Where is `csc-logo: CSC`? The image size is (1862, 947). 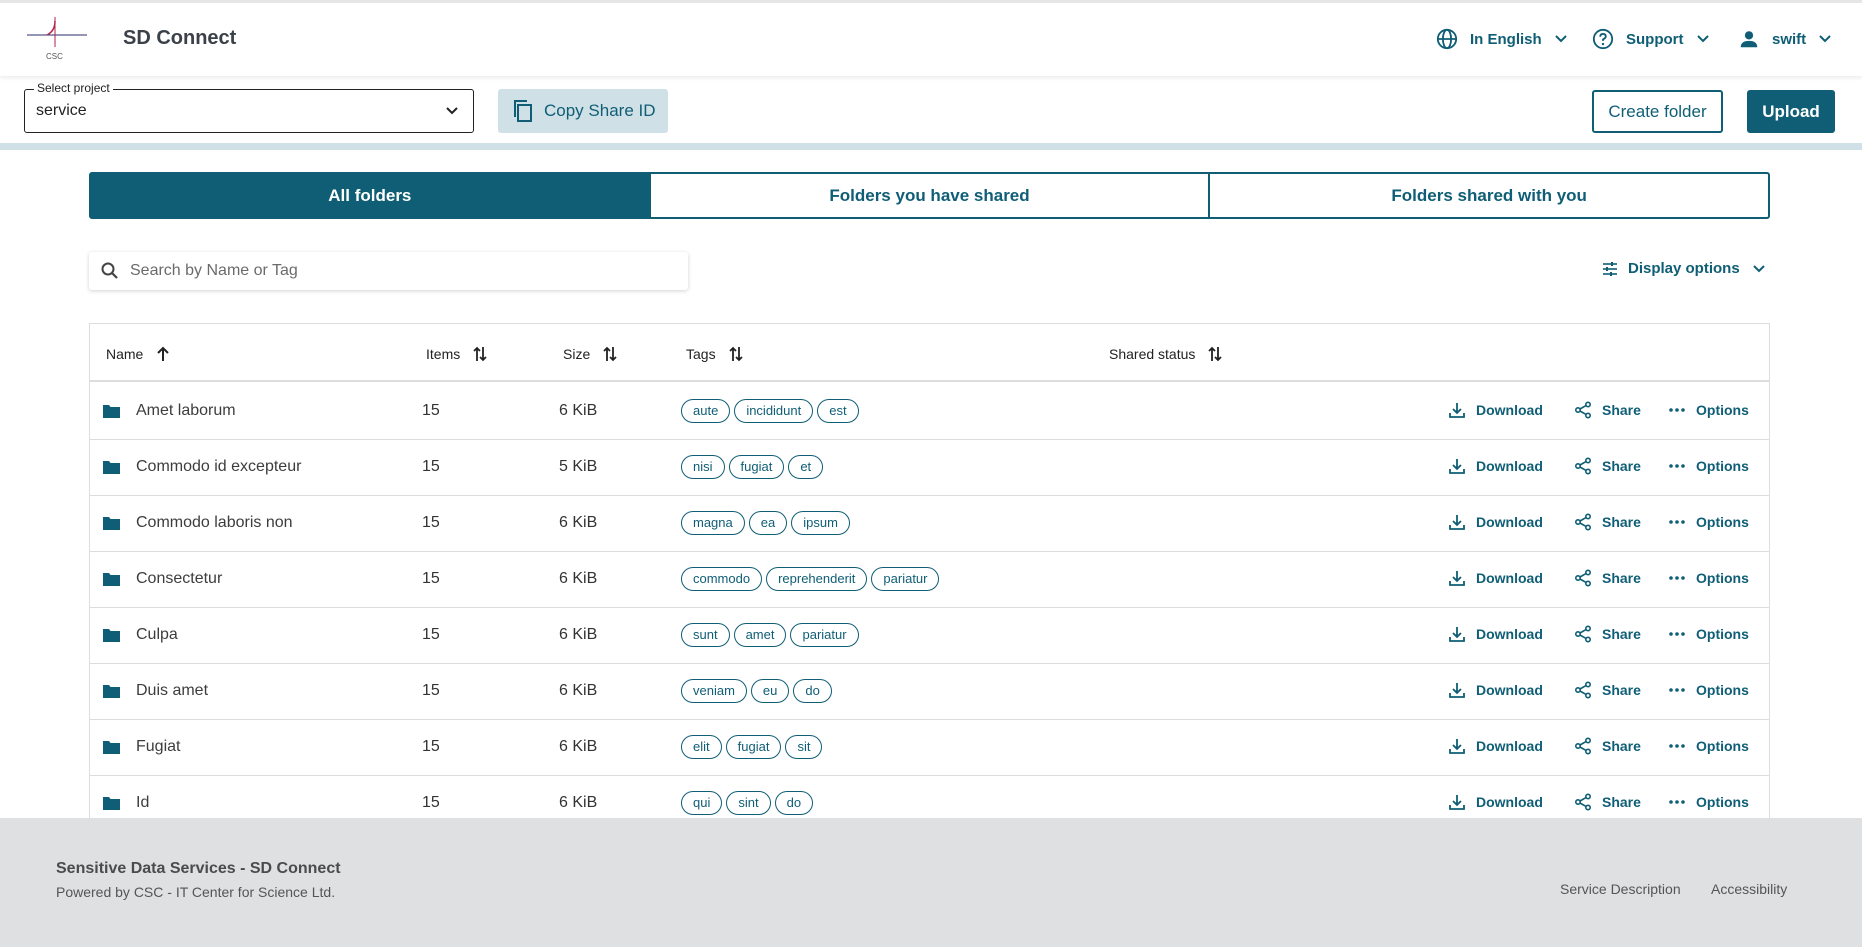
csc-logo: CSC is located at coordinates (58, 39).